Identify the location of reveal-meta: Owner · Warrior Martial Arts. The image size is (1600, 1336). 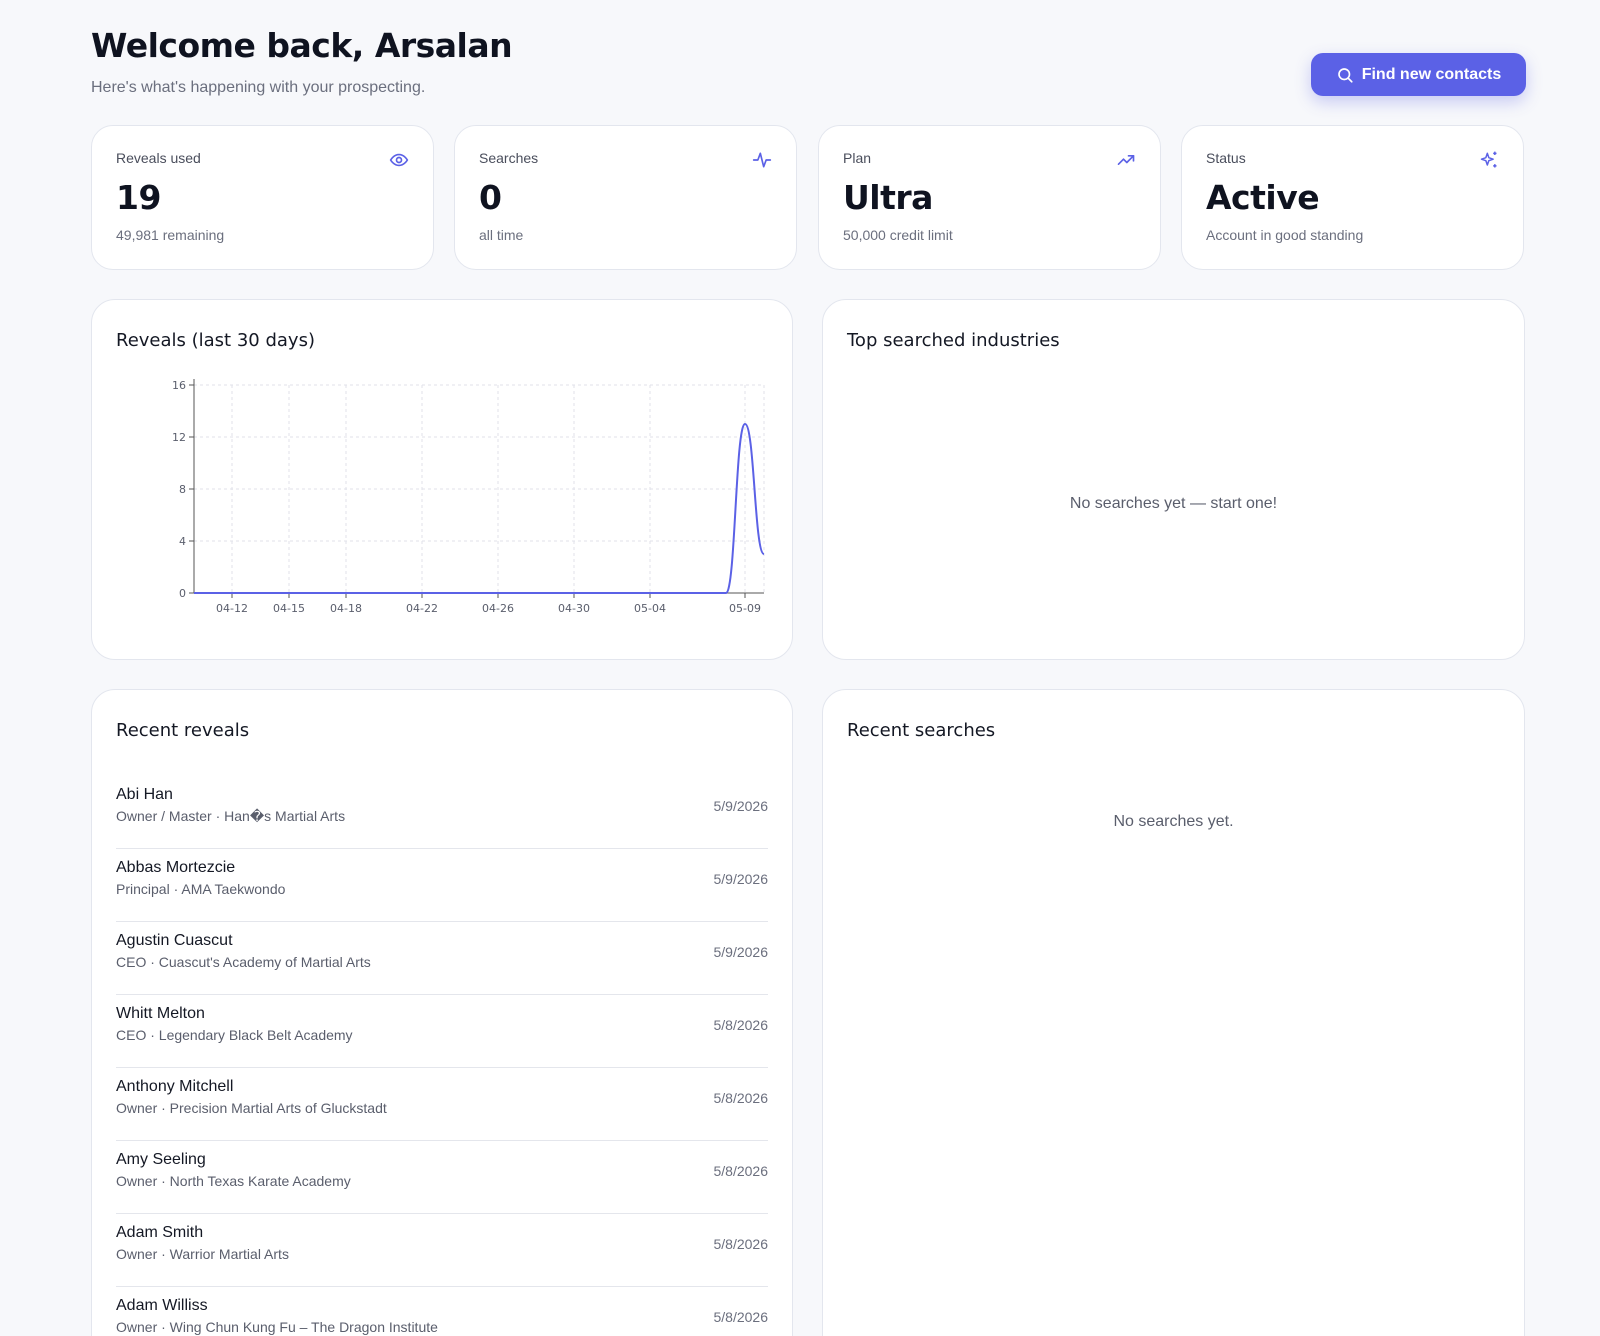
(202, 1254).